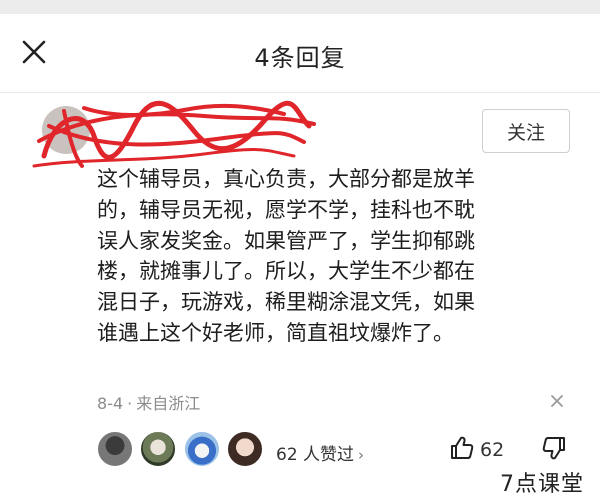 This screenshot has width=600, height=502. I want to click on comment-line: 的，辅导员无视，愿学不学，挂科也不耽, so click(286, 209).